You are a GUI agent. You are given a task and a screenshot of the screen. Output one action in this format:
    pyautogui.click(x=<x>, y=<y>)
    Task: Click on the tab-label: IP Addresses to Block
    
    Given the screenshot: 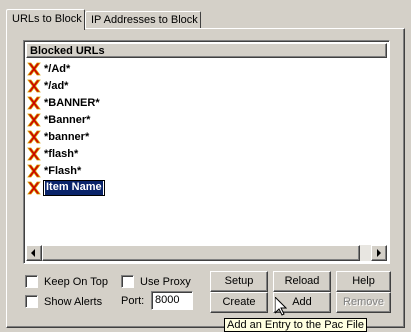 What is the action you would take?
    pyautogui.click(x=144, y=20)
    